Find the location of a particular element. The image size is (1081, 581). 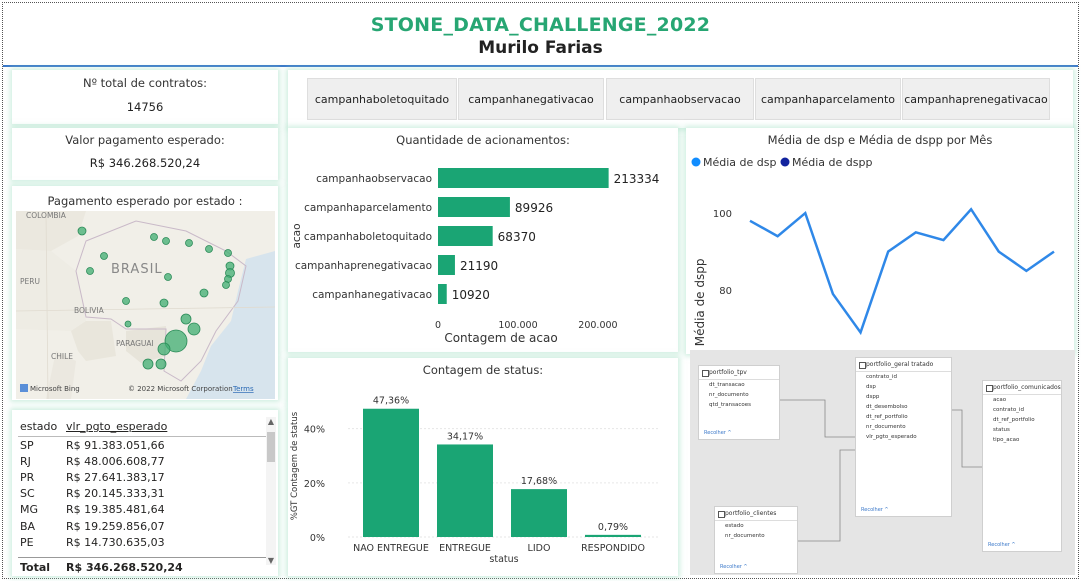

legend-dsp-marker is located at coordinates (696, 162).